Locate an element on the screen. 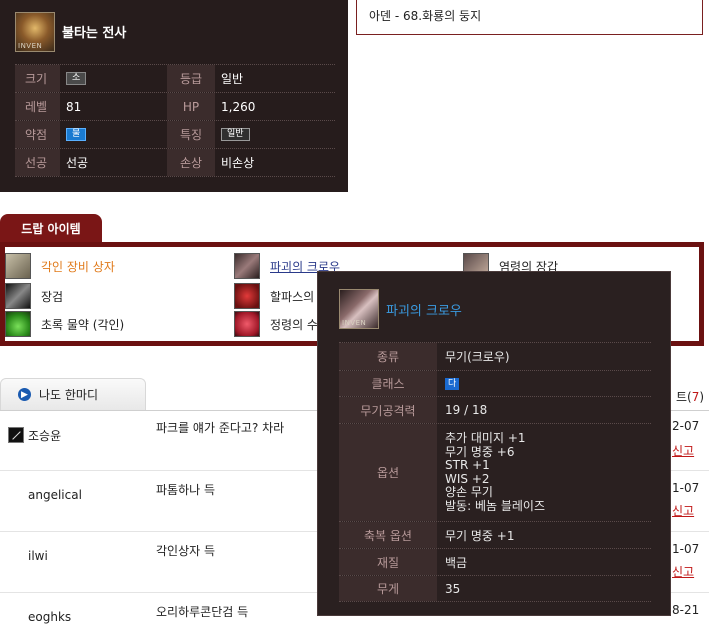 This screenshot has height=627, width=709. chevron-right-icon: ▶ is located at coordinates (24, 394).